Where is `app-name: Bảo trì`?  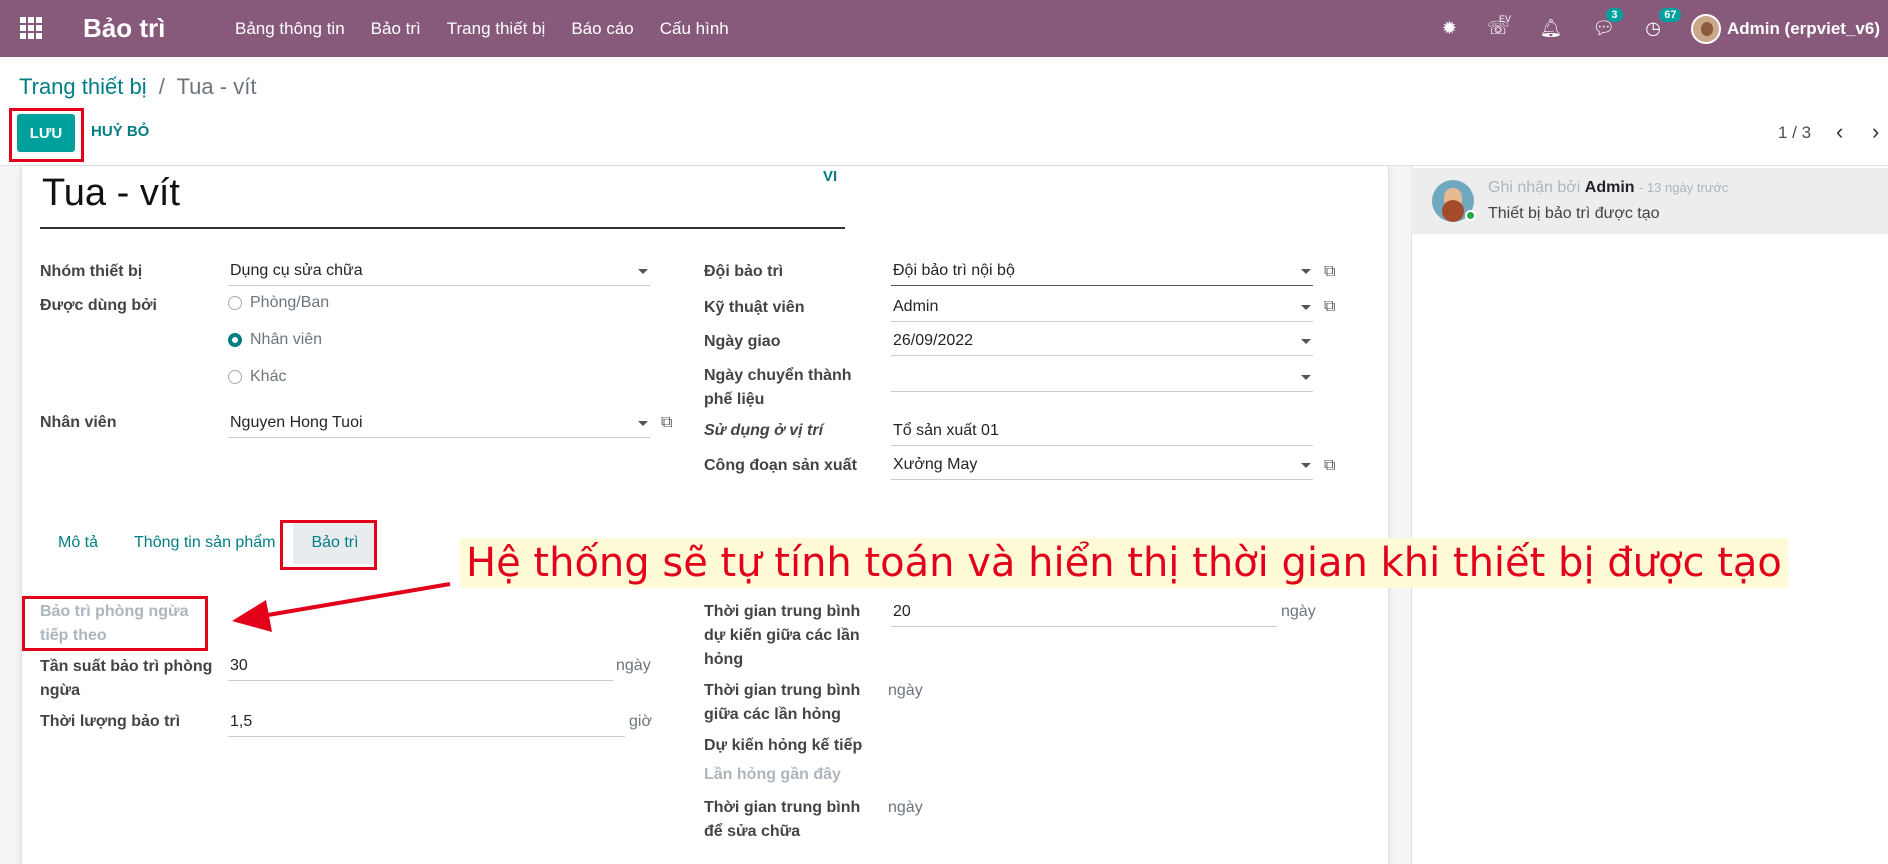
app-name: Bảo trì is located at coordinates (124, 28).